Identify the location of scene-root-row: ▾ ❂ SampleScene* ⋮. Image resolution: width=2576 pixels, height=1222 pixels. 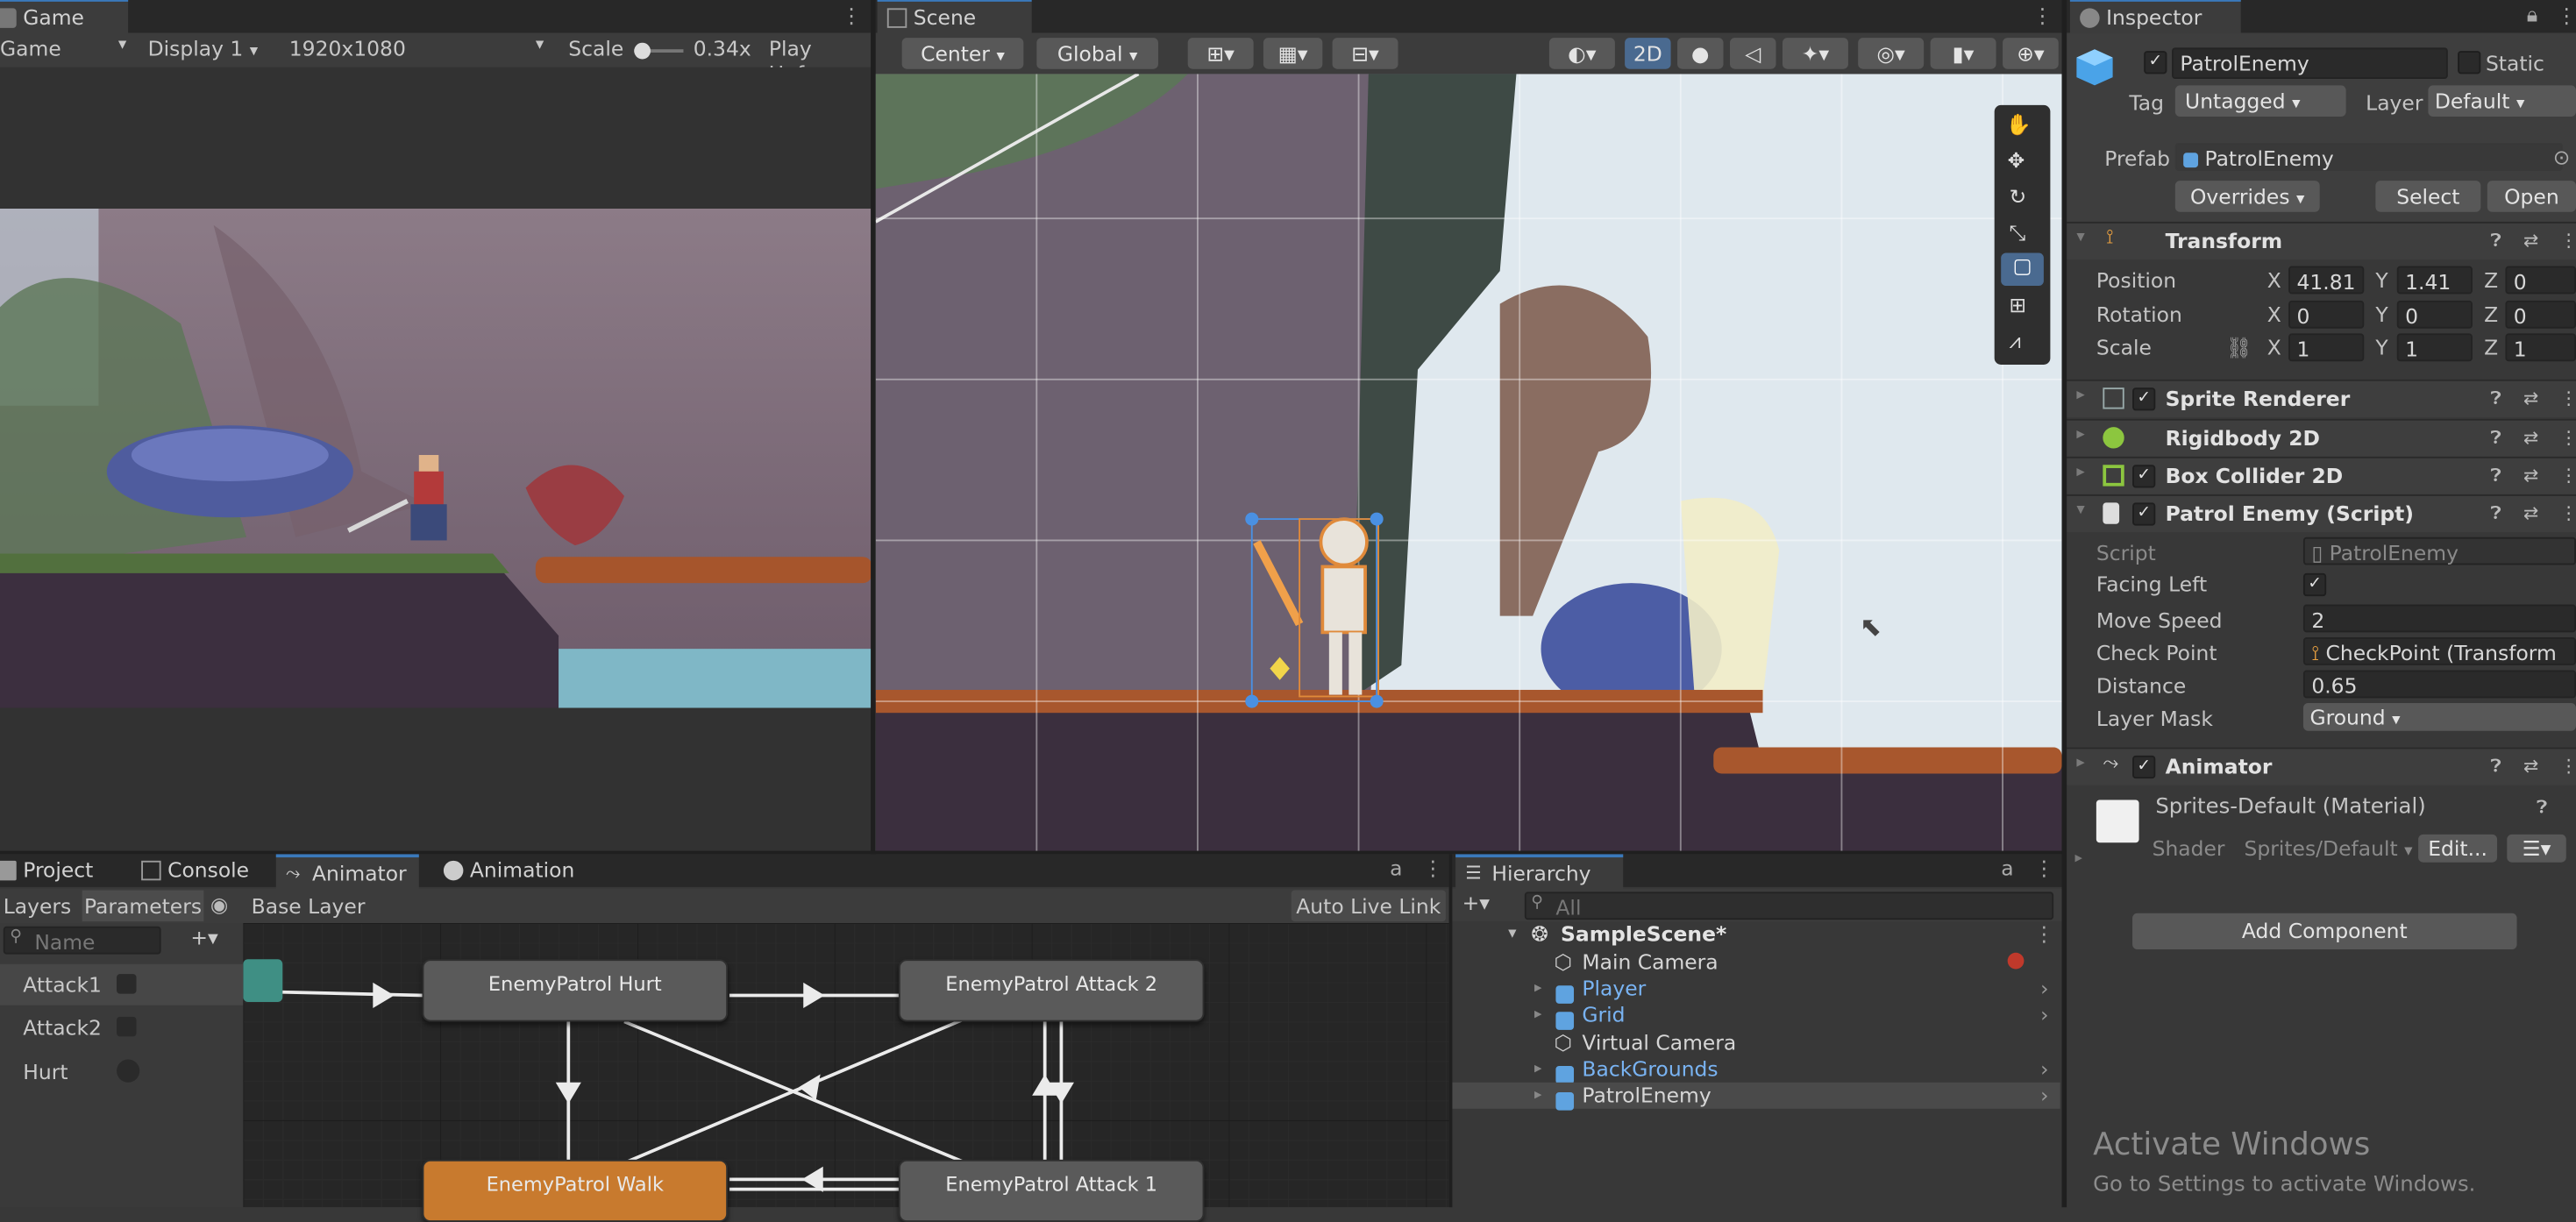
(1756, 934).